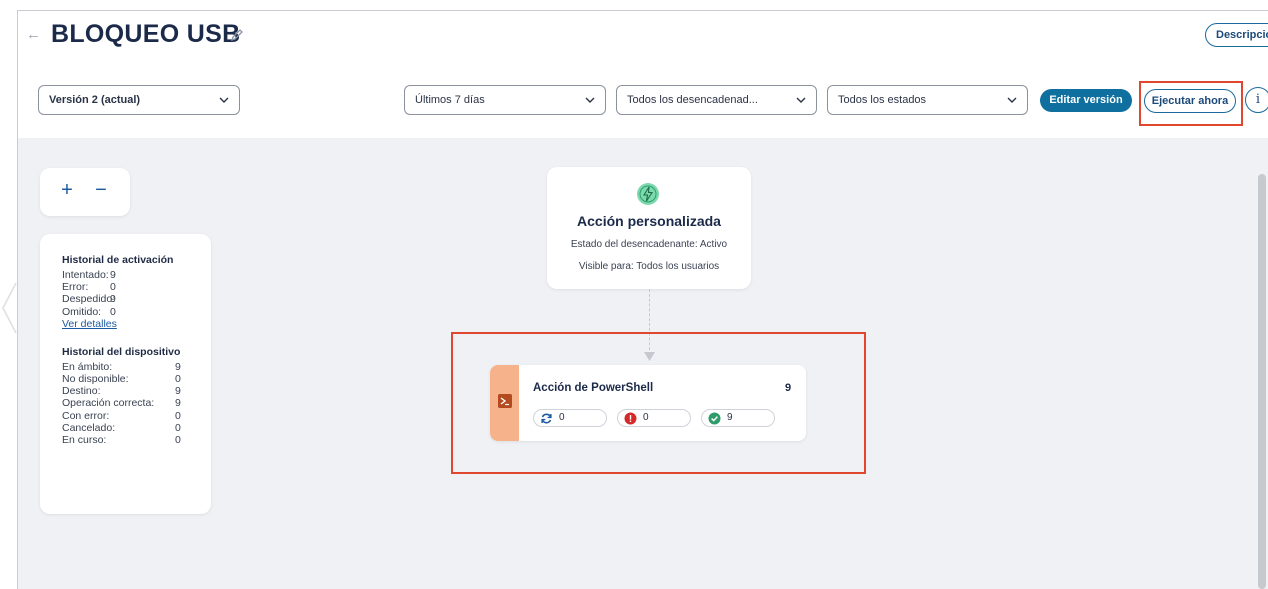 This screenshot has width=1268, height=589. Describe the element at coordinates (82, 311) in the screenshot. I see `stat-label: Omitido:` at that location.